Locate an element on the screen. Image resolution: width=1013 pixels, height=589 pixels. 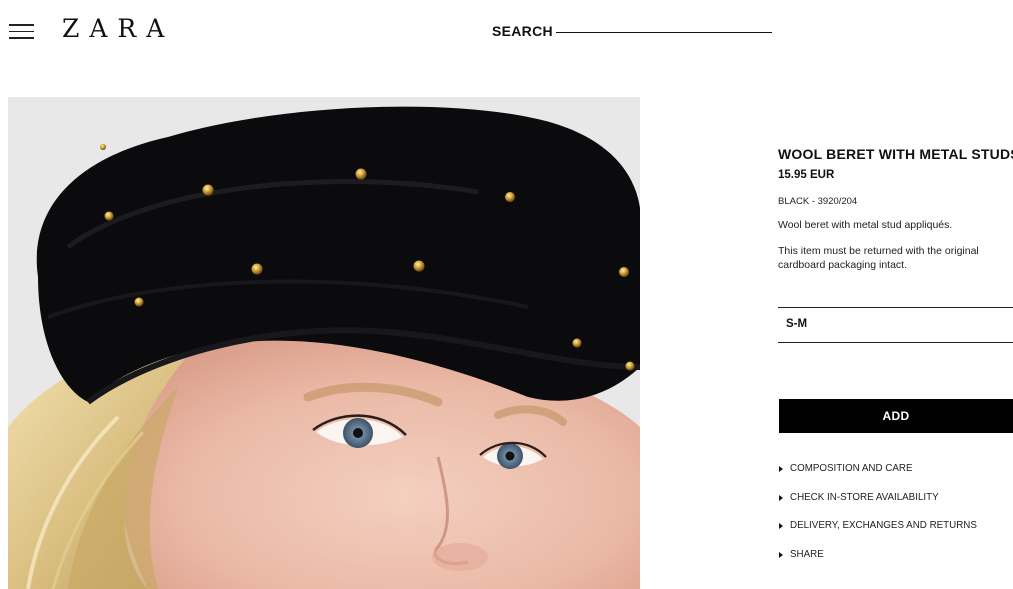
product-color-reference: BLACK - 3920/204 is located at coordinates (818, 201).